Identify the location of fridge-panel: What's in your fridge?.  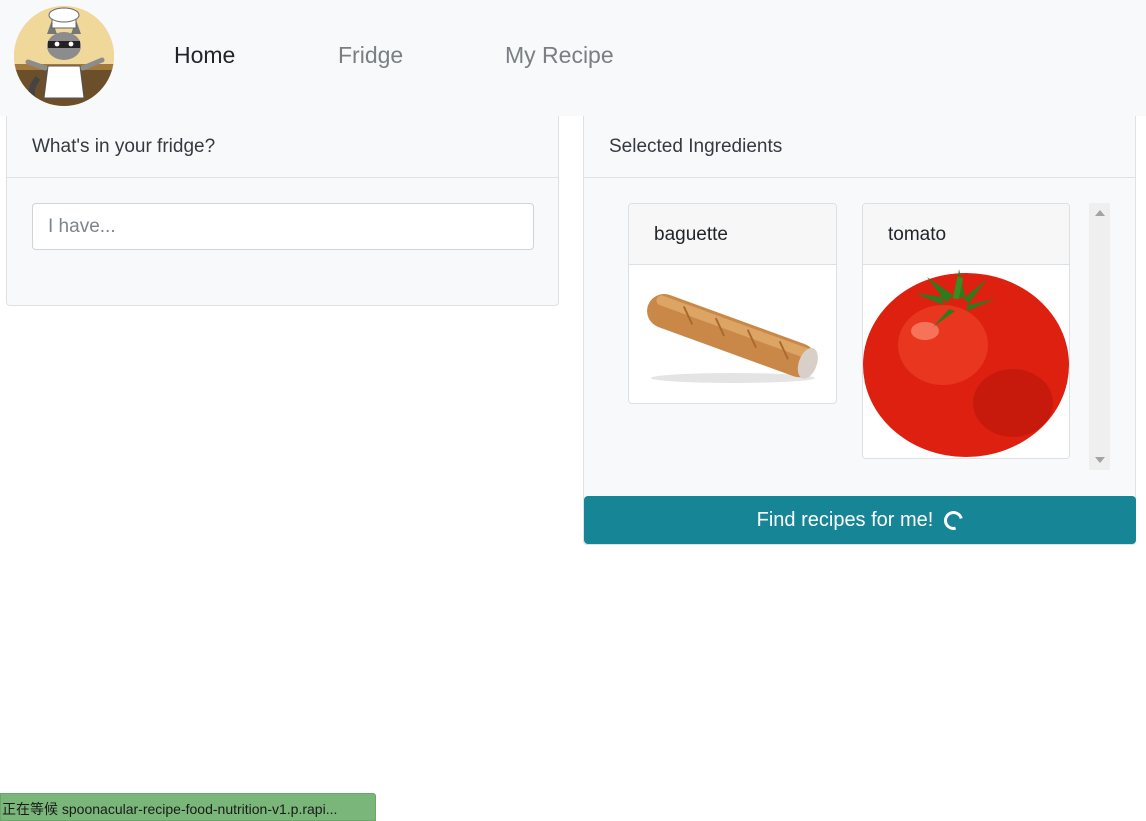
(282, 211).